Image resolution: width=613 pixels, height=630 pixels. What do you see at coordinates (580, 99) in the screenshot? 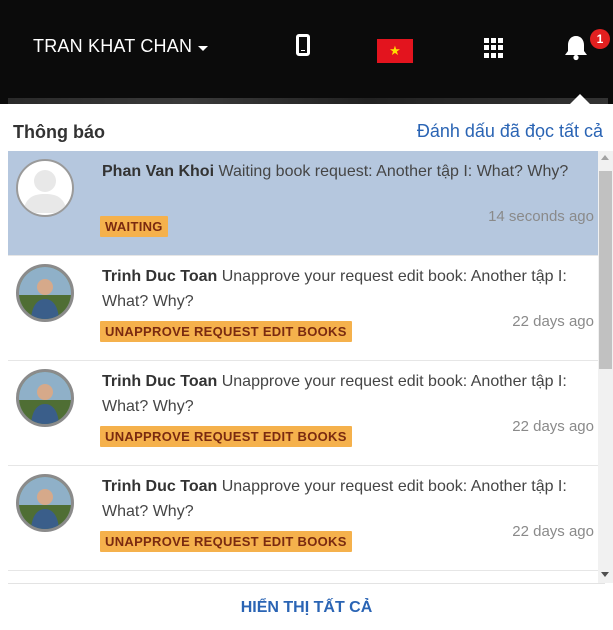
I see `dropdown-pointer` at bounding box center [580, 99].